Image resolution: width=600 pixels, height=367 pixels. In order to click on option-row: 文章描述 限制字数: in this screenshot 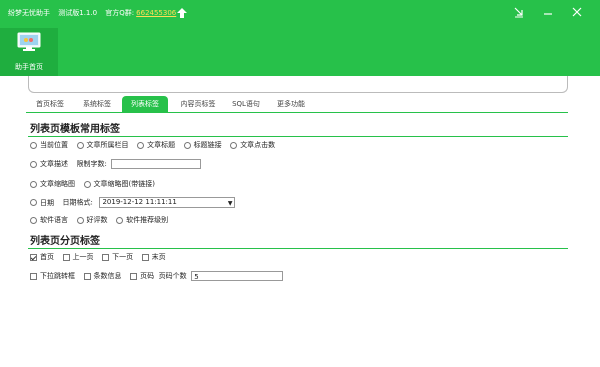, I will do `click(116, 165)`.